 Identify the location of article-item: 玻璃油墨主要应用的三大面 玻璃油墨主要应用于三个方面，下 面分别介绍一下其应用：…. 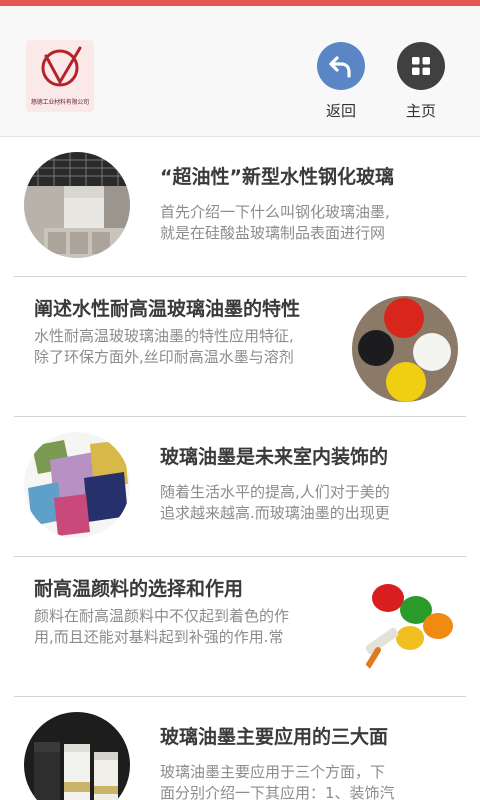
(240, 749).